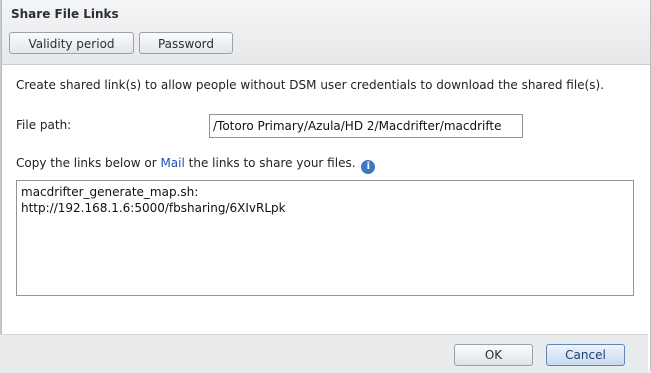  Describe the element at coordinates (44, 125) in the screenshot. I see `file-path-label: File path:` at that location.